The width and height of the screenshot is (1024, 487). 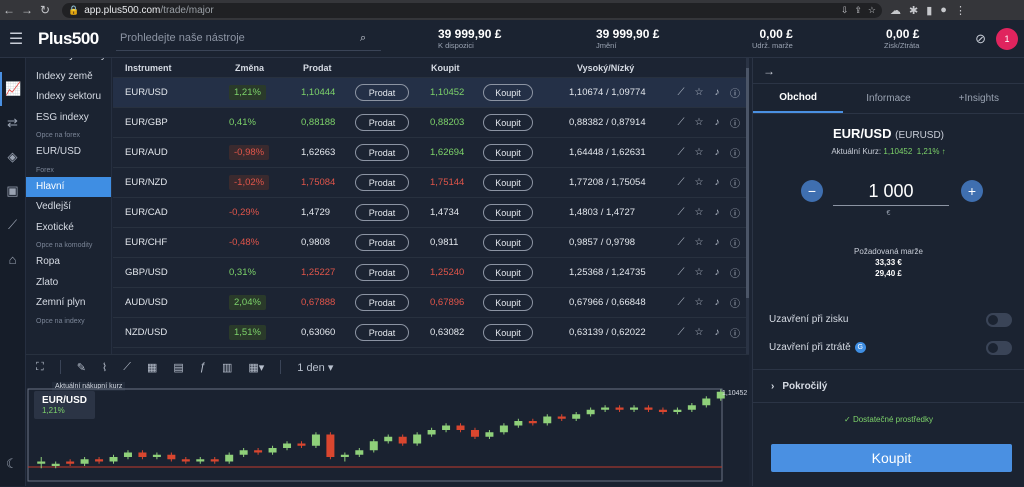 What do you see at coordinates (146, 92) in the screenshot?
I see `instrument-name: EUR/USD` at bounding box center [146, 92].